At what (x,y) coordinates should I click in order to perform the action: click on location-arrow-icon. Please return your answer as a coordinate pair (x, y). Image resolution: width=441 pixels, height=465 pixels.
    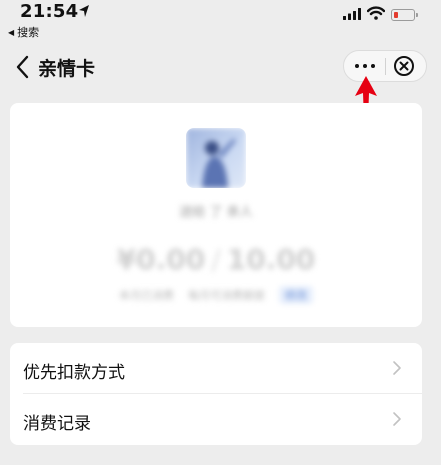
    Looking at the image, I should click on (84, 11).